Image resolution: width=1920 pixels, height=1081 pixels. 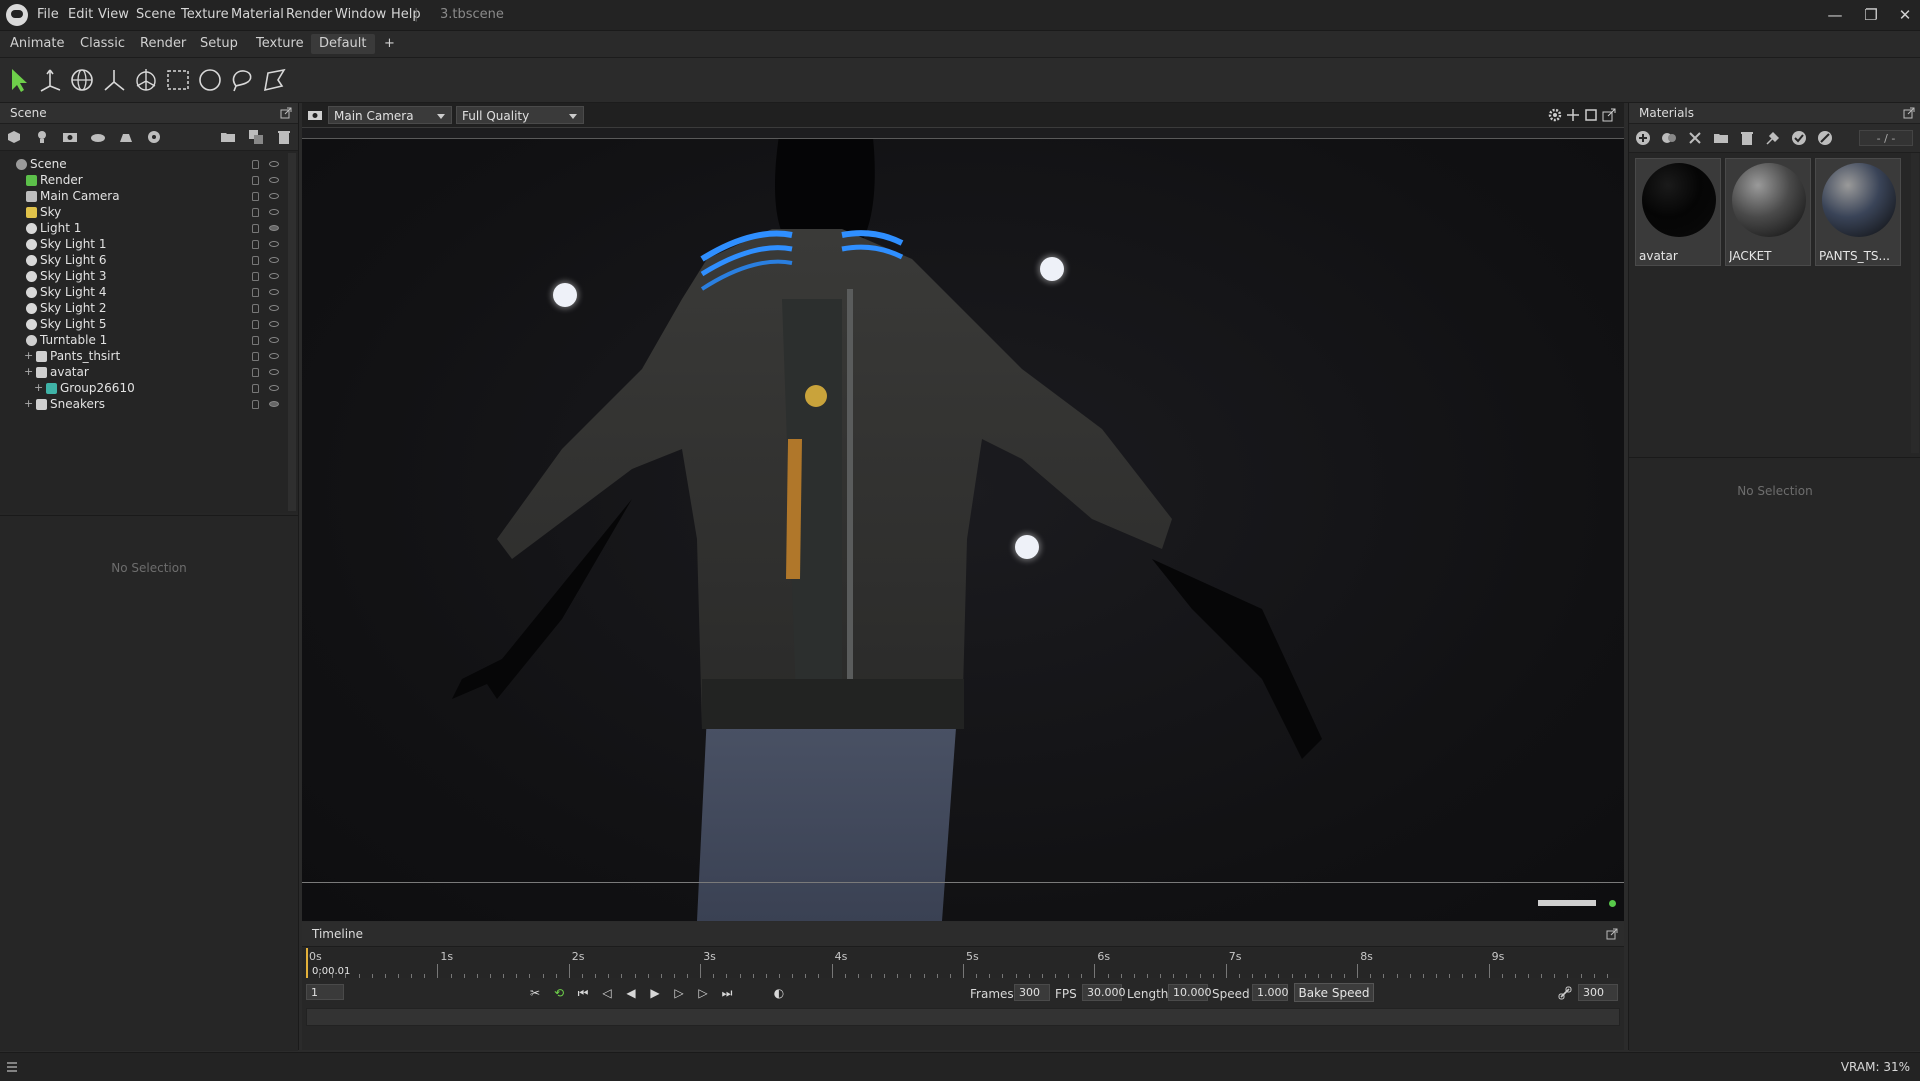 What do you see at coordinates (37, 44) in the screenshot?
I see `tab-animate: Animate` at bounding box center [37, 44].